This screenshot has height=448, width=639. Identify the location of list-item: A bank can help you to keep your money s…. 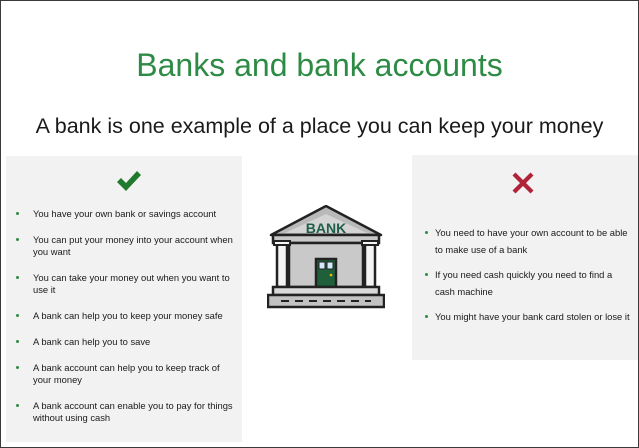
(126, 316).